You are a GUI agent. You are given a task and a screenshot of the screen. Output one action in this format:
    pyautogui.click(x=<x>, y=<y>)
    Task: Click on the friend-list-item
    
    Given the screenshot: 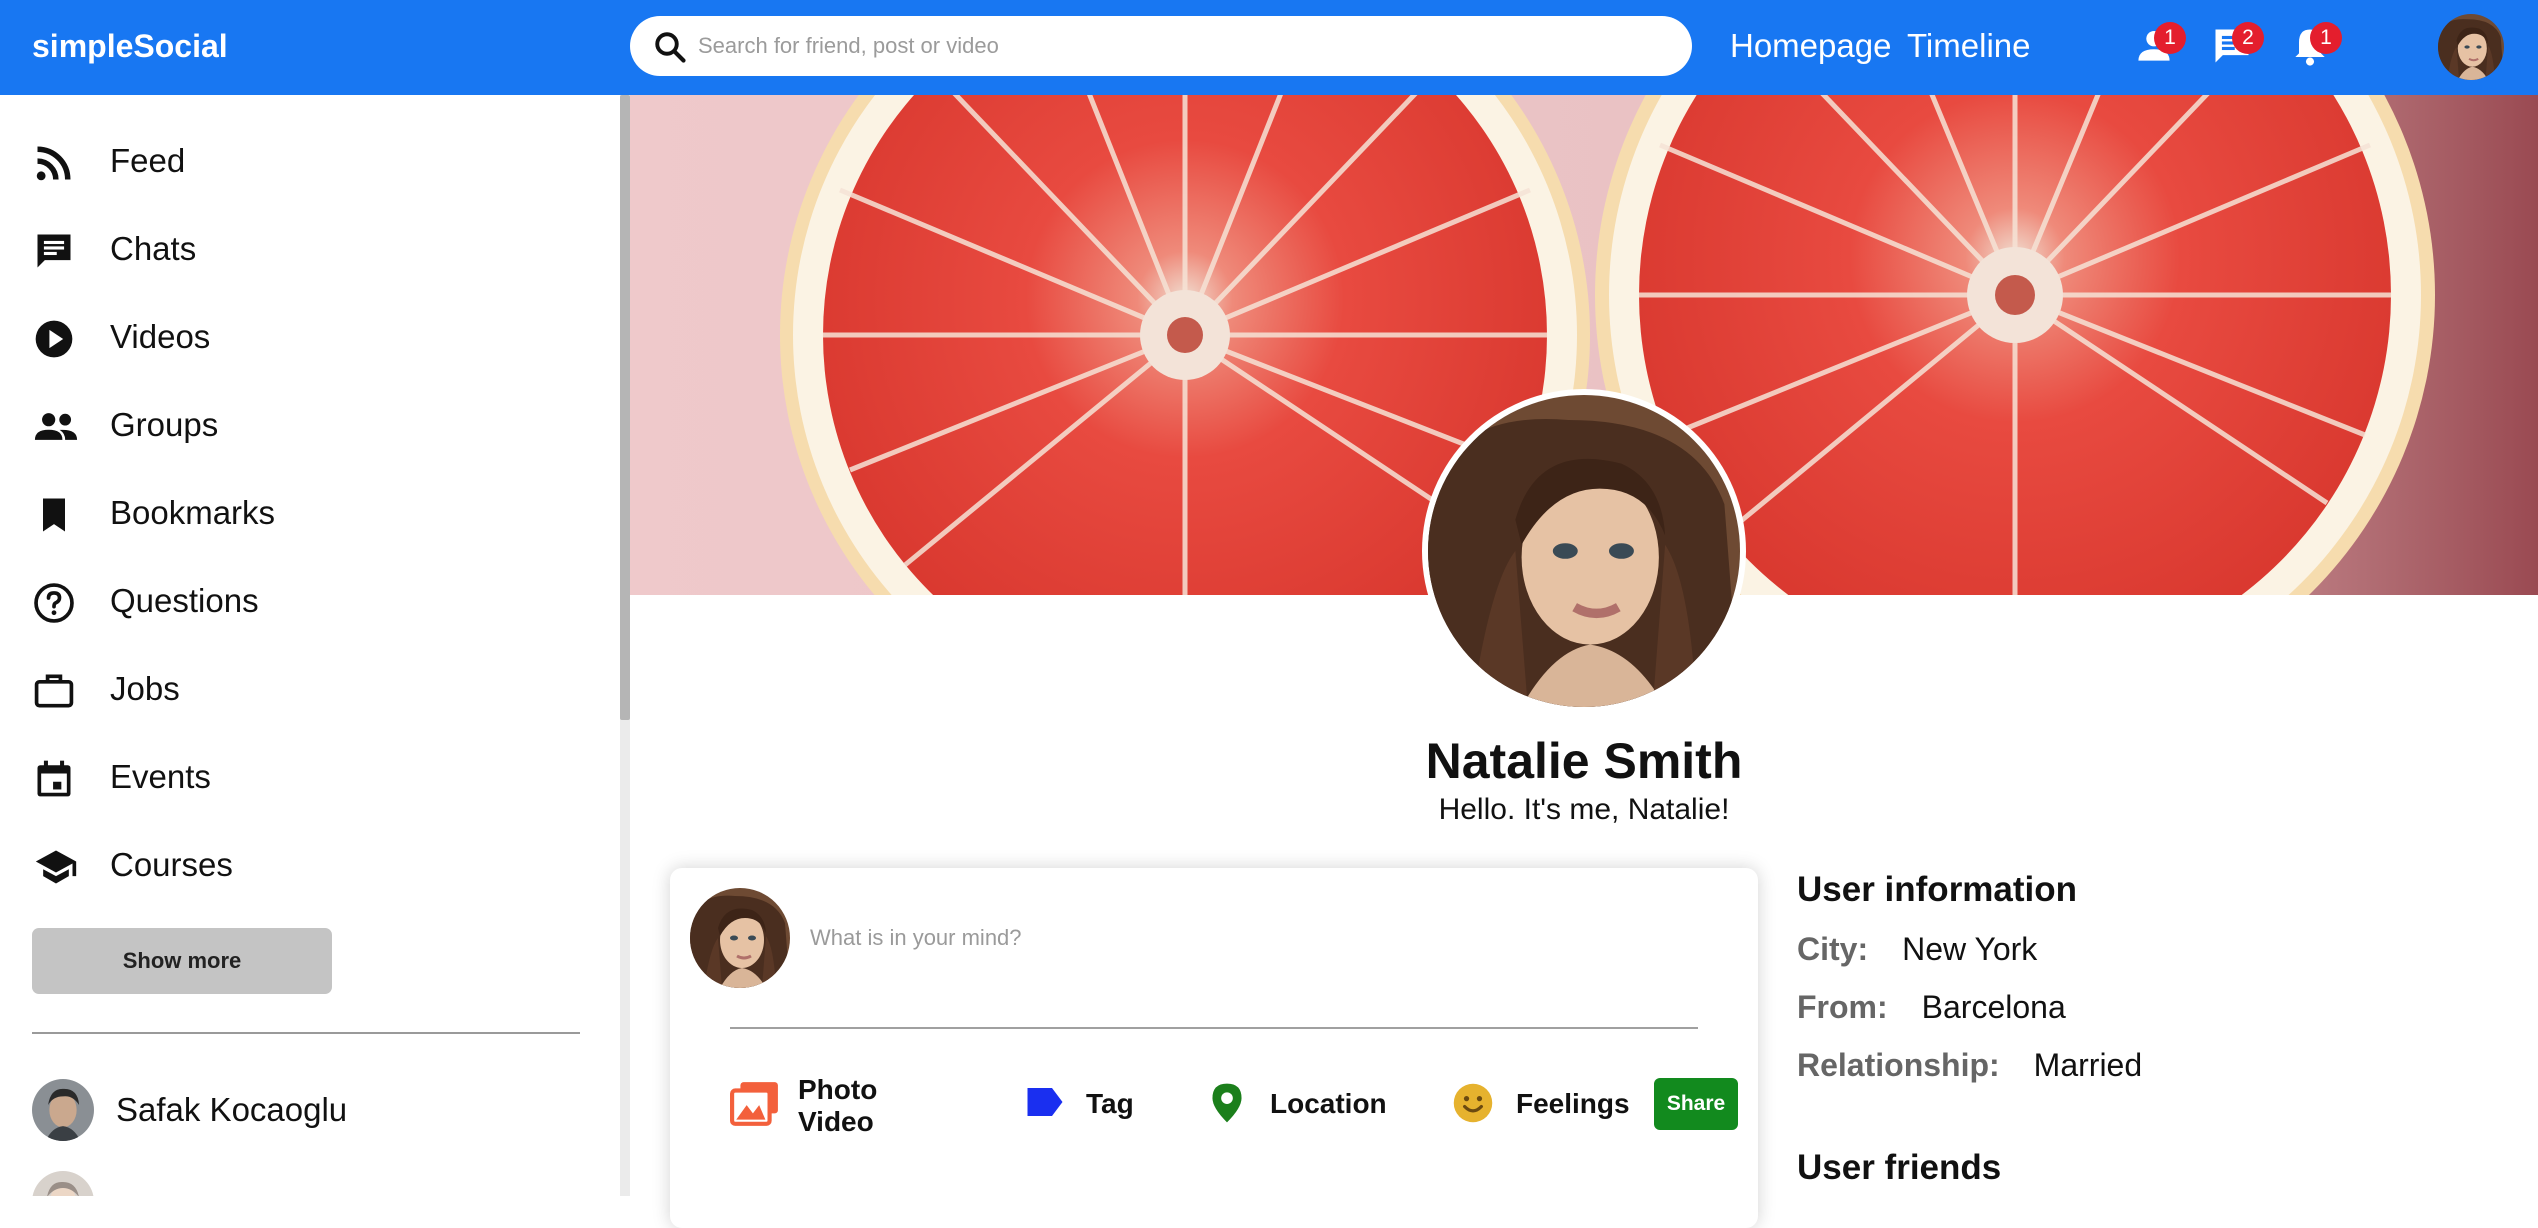 What is the action you would take?
    pyautogui.click(x=312, y=1183)
    